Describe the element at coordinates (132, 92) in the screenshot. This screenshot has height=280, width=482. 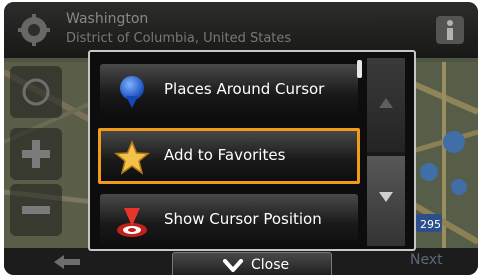
I see `places-pin-icon` at that location.